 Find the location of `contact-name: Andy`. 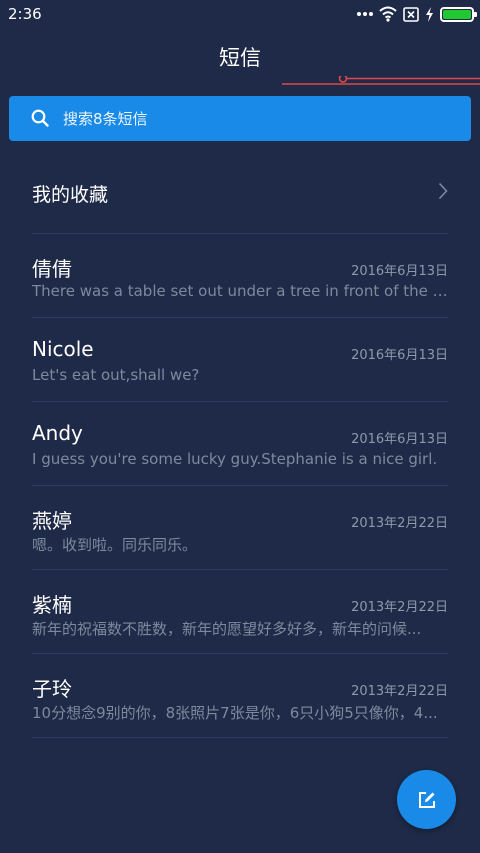

contact-name: Andy is located at coordinates (57, 433).